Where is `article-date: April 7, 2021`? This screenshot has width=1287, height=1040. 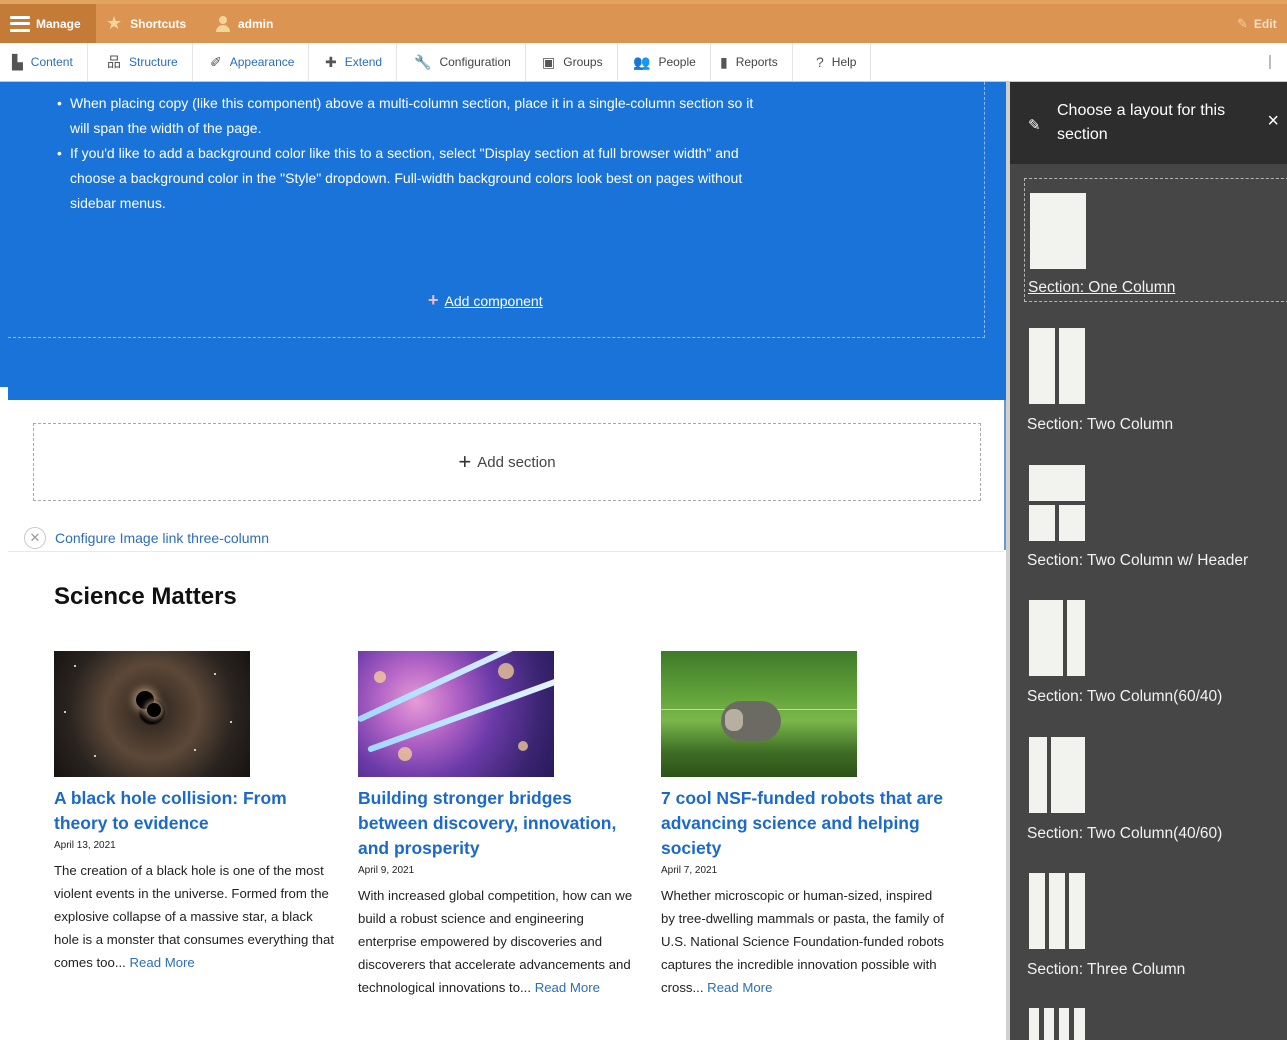
article-date: April 7, 2021 is located at coordinates (689, 870).